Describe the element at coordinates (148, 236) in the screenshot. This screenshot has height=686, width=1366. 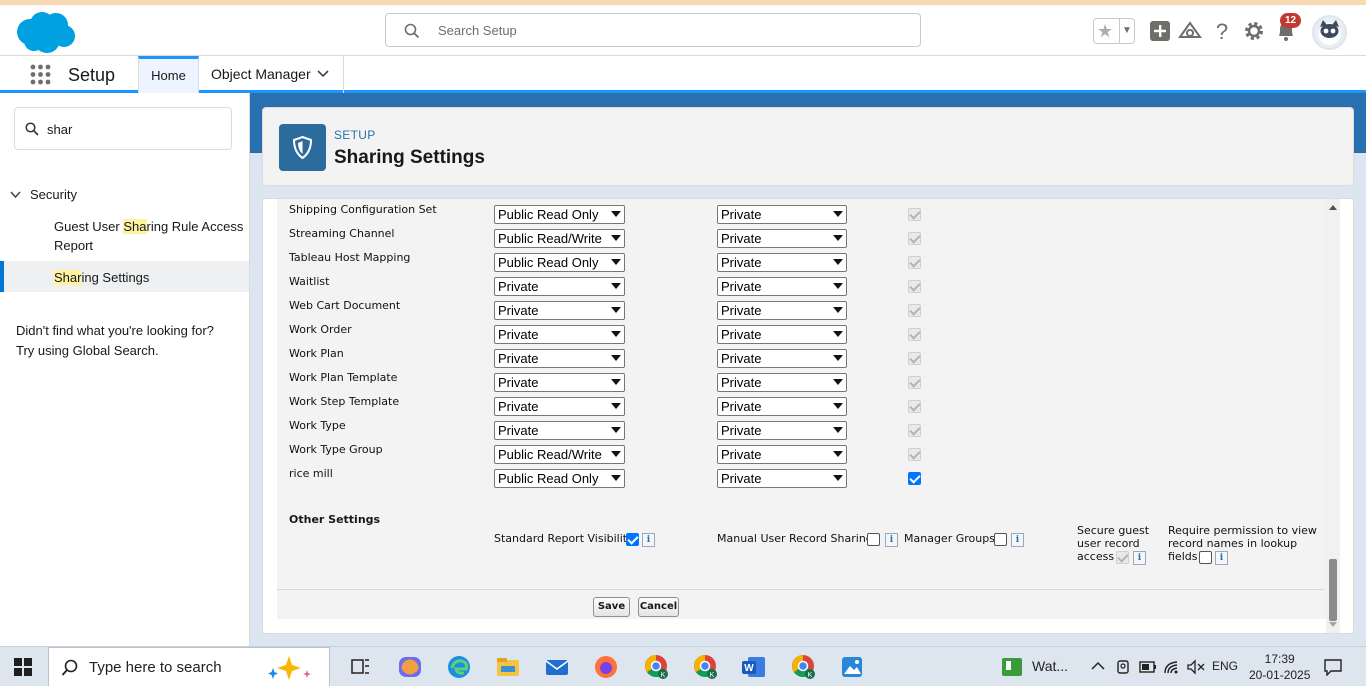
I see `tree-item-guest-user-sharing-rule-access-report: Guest User Sharing Rule Access Report` at that location.